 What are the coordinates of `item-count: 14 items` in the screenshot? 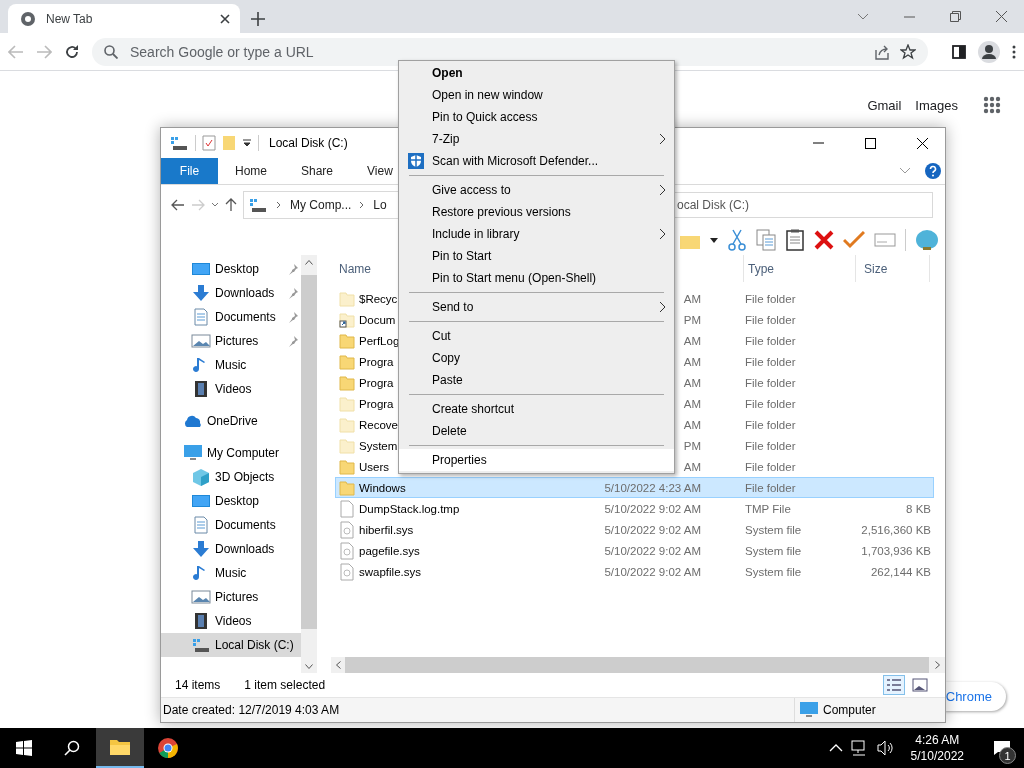 It's located at (198, 685).